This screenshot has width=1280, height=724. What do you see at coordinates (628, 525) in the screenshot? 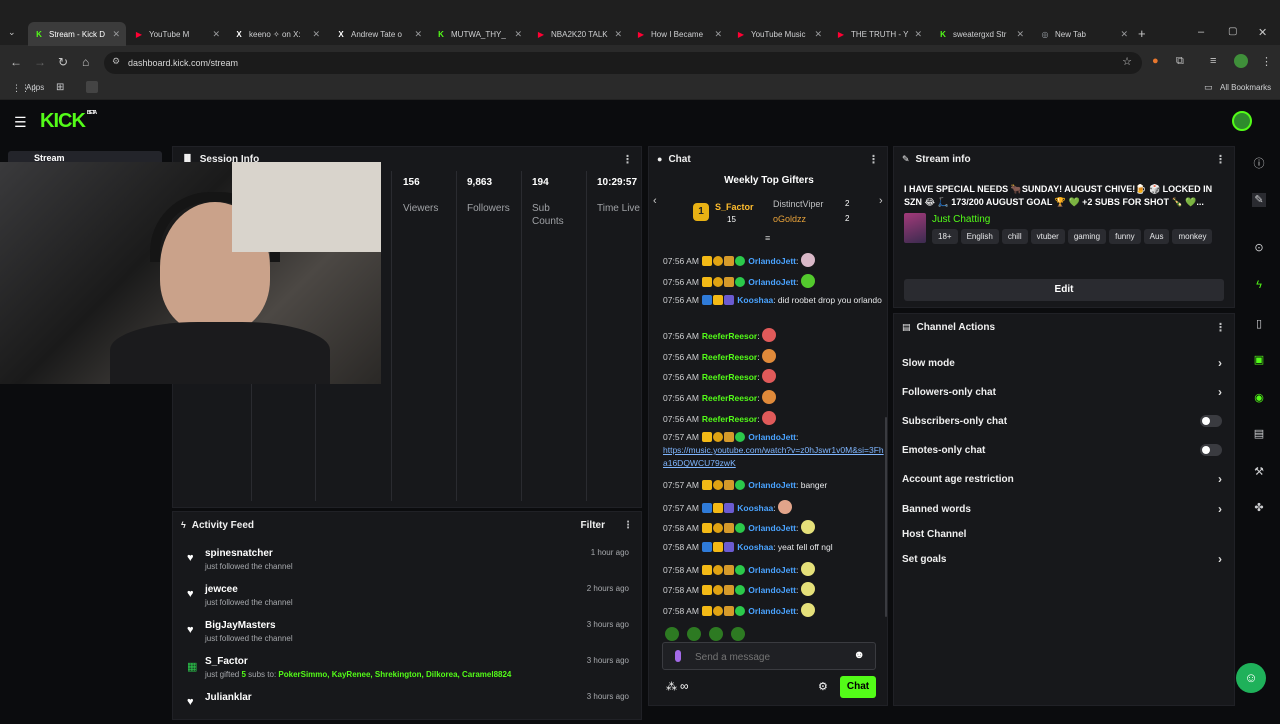
I see `activity-feed-menu-icon: ⋮` at bounding box center [628, 525].